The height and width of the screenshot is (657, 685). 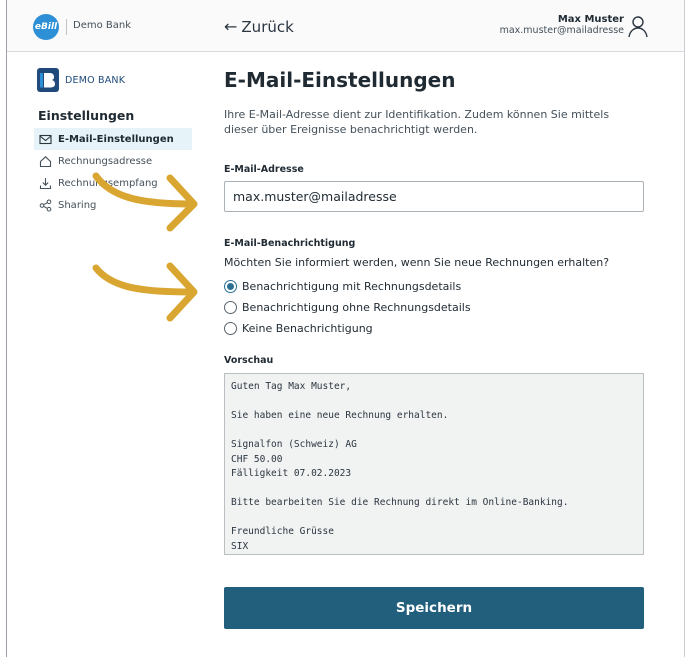 I want to click on bank-name: Demo Bank, so click(x=102, y=25).